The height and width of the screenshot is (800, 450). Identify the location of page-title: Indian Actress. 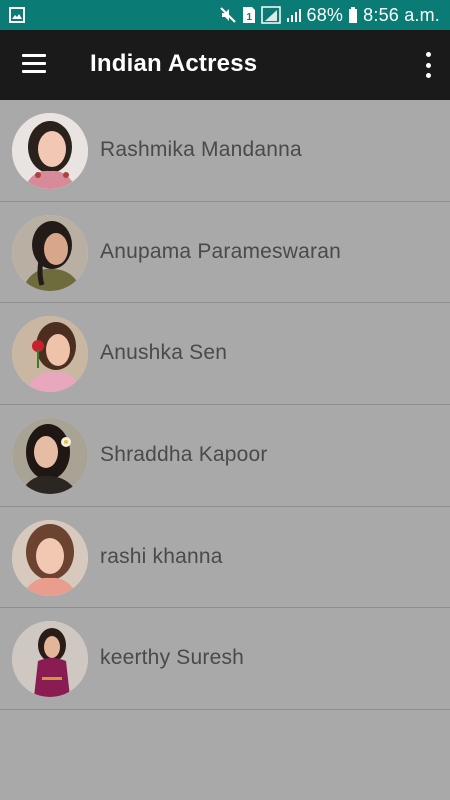
(174, 63).